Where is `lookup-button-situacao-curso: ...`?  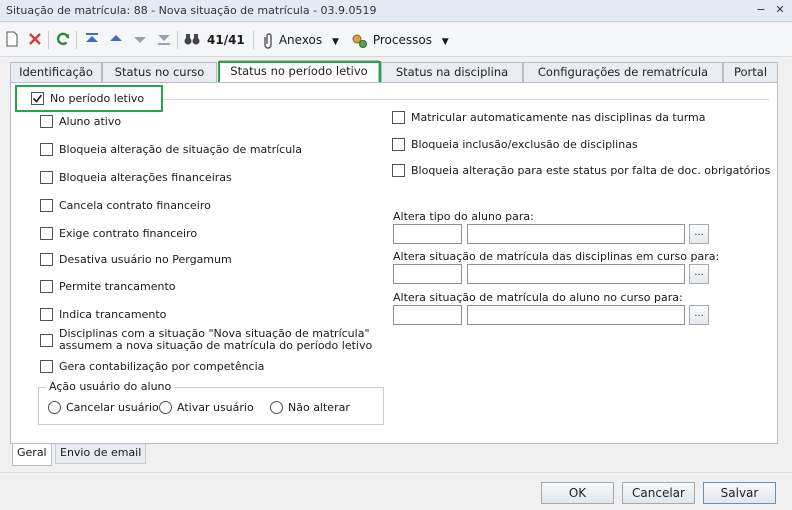
lookup-button-situacao-curso: ... is located at coordinates (699, 315).